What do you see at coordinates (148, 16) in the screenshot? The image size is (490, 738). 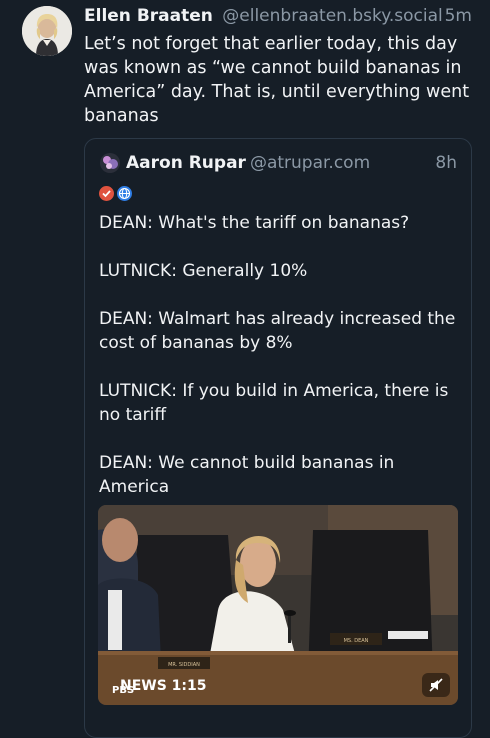 I see `author-name: Ellen Braaten` at bounding box center [148, 16].